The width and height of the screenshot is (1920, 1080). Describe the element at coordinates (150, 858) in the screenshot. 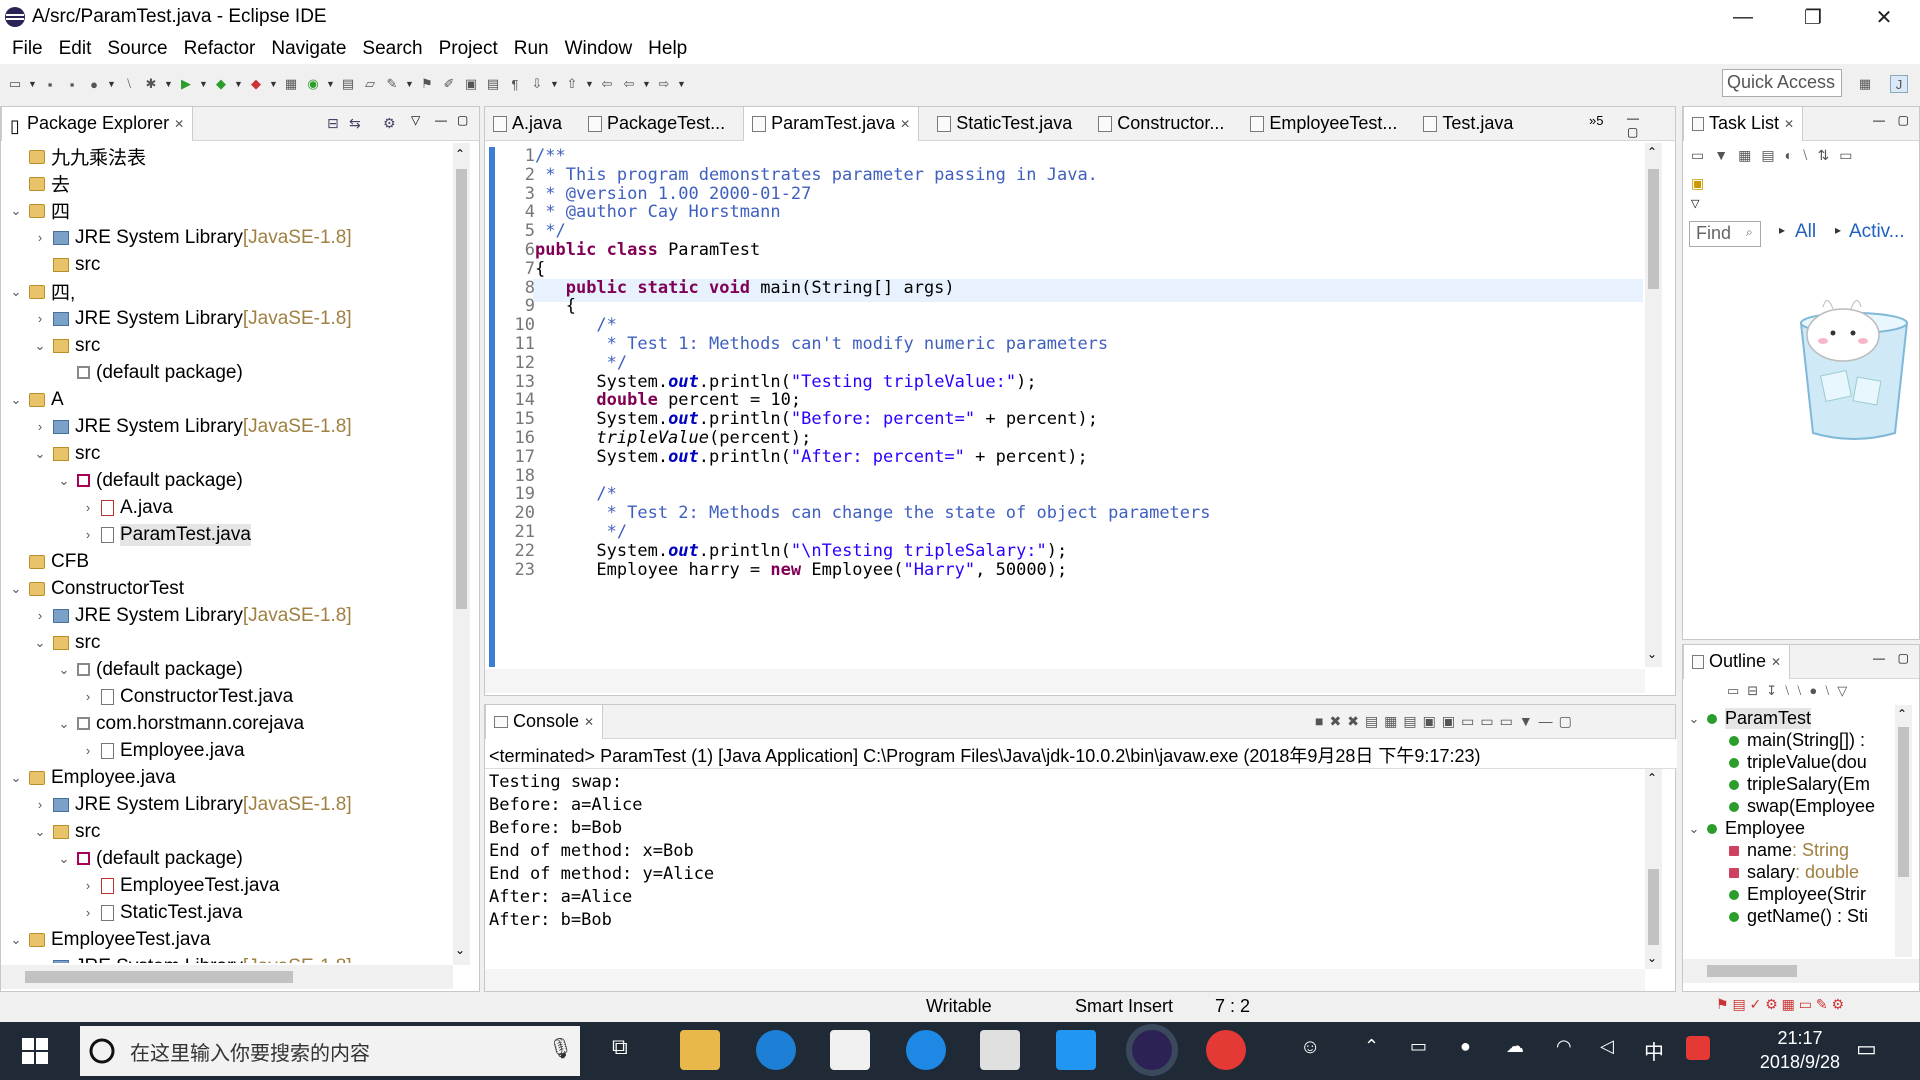

I see `tree-item: ⌄ (default package)` at that location.